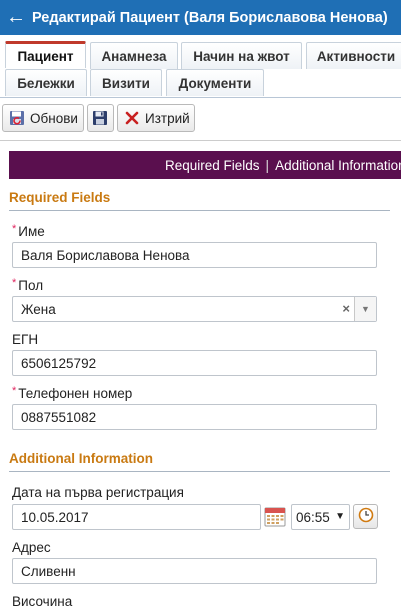 Image resolution: width=401 pixels, height=611 pixels. I want to click on save-refresh-icon, so click(17, 118).